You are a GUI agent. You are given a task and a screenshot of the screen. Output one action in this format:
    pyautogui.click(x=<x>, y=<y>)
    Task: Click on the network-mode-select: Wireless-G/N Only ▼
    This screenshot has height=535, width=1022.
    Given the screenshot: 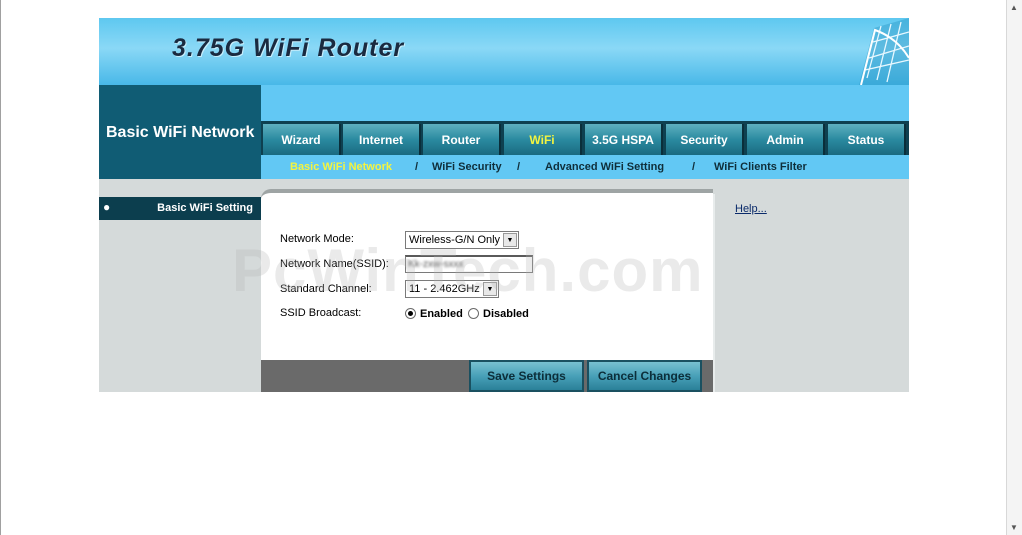 What is the action you would take?
    pyautogui.click(x=462, y=240)
    